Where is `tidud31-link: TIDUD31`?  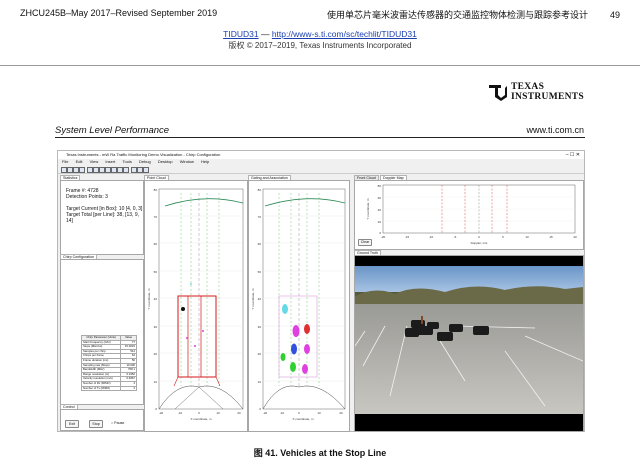
tidud31-link: TIDUD31 is located at coordinates (240, 34).